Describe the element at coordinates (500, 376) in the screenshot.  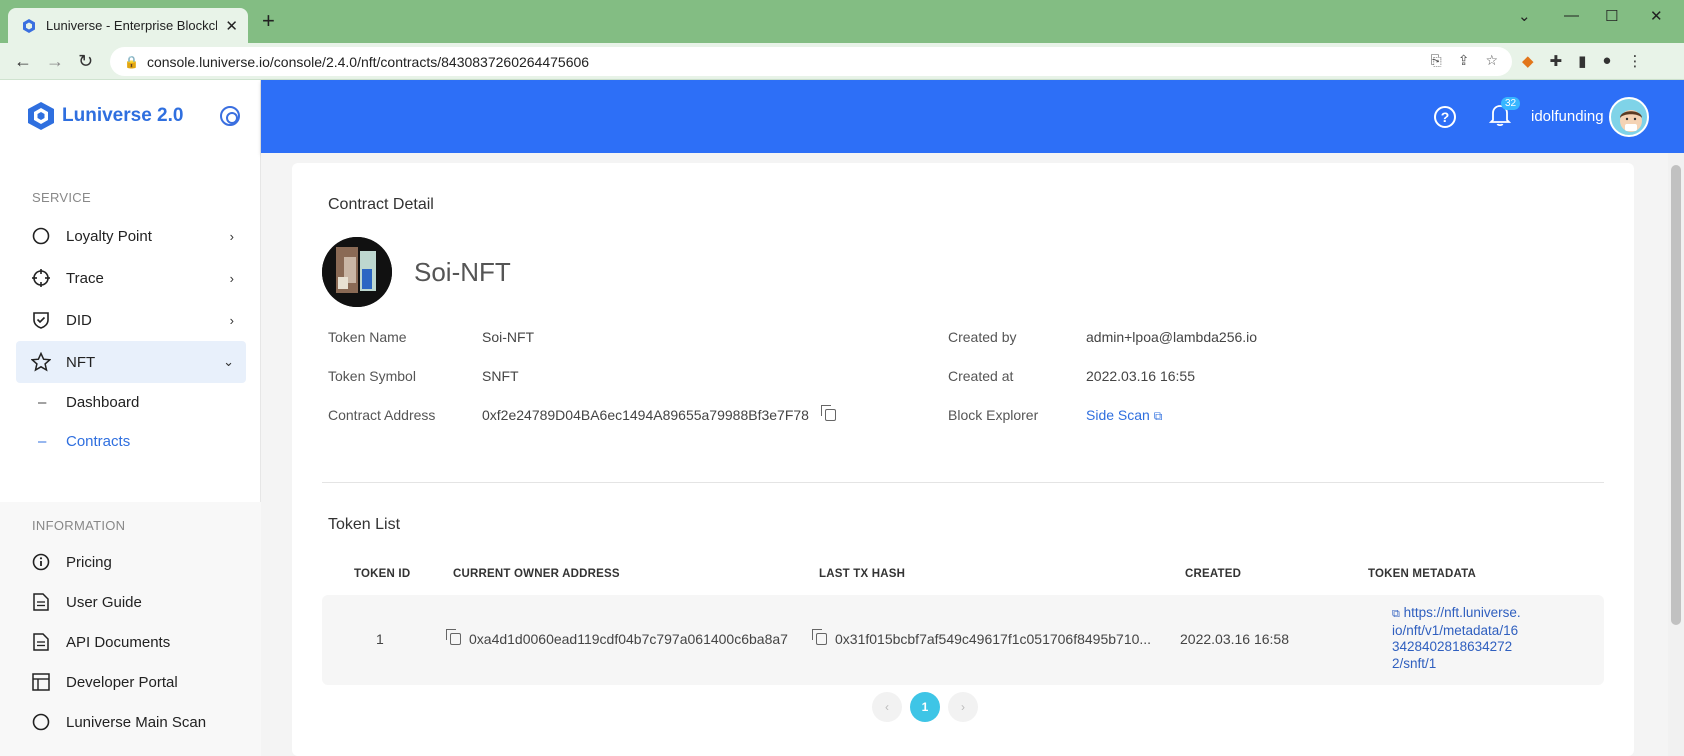
I see `token-symbol-value: SNFT` at that location.